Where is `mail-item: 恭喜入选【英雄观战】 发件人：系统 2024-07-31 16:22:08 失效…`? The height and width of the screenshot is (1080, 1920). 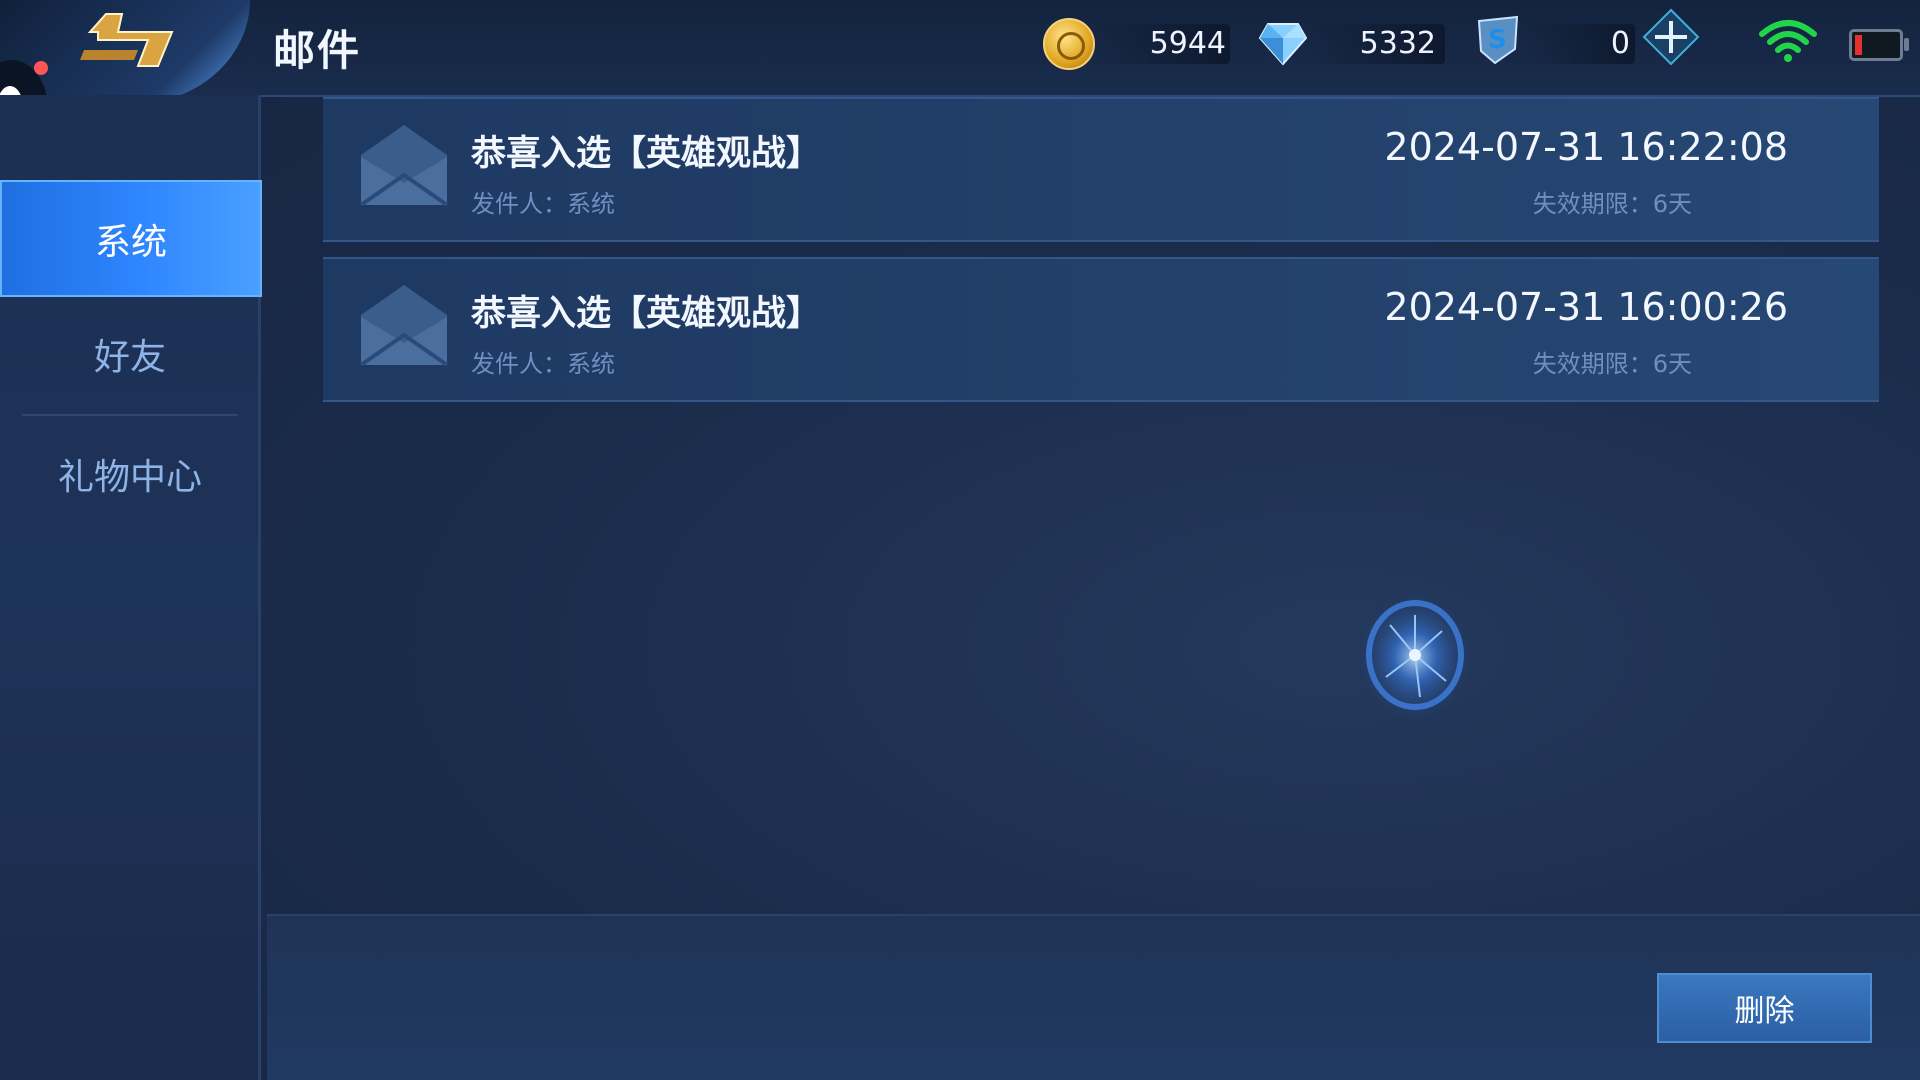
mail-item: 恭喜入选【英雄观战】 发件人：系统 2024-07-31 16:22:08 失效… is located at coordinates (1101, 169).